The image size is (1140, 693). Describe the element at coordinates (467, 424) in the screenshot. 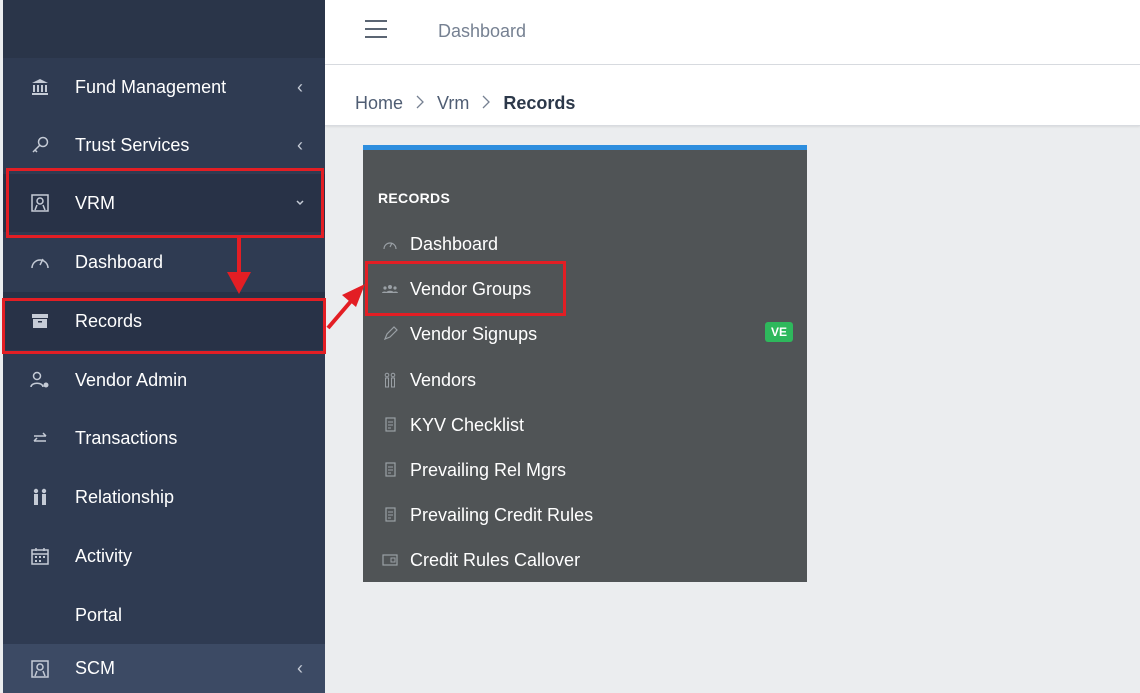

I see `records-item-label: KYV Checklist` at that location.